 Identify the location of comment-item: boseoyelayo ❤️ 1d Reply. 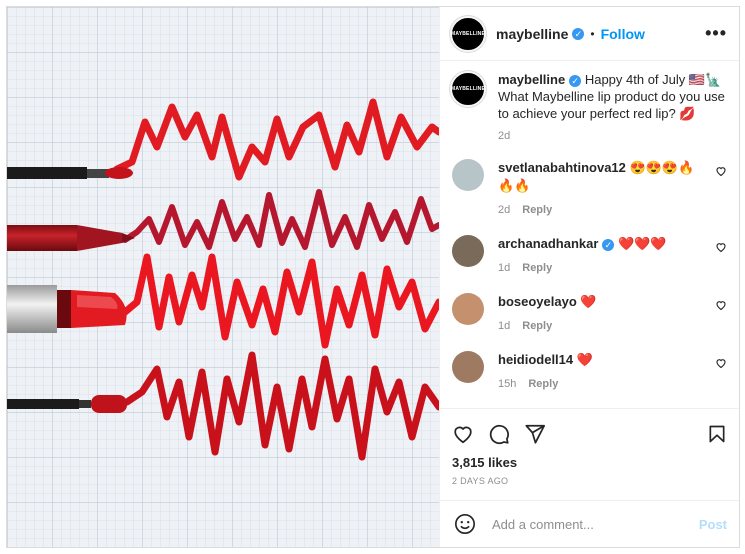
(588, 314).